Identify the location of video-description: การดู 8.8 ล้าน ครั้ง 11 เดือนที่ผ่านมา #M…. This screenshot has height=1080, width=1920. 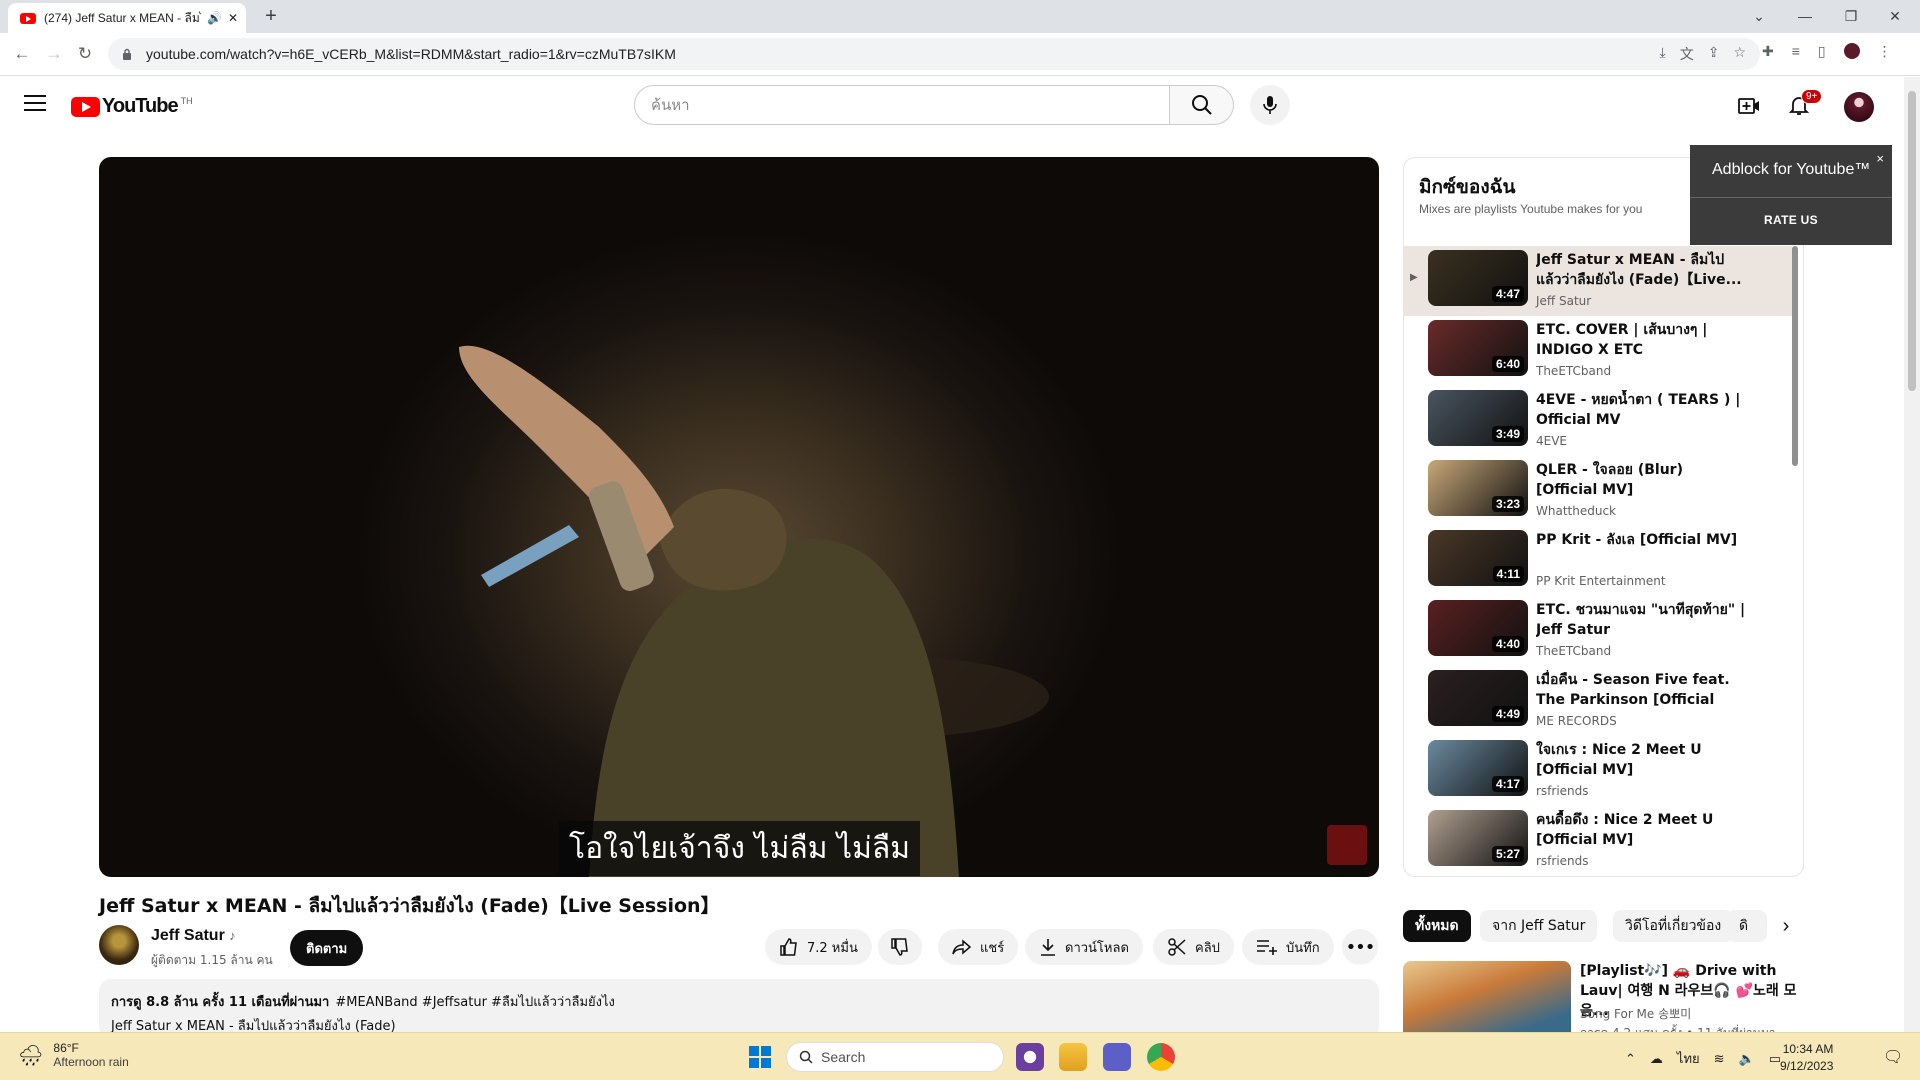
(739, 1009).